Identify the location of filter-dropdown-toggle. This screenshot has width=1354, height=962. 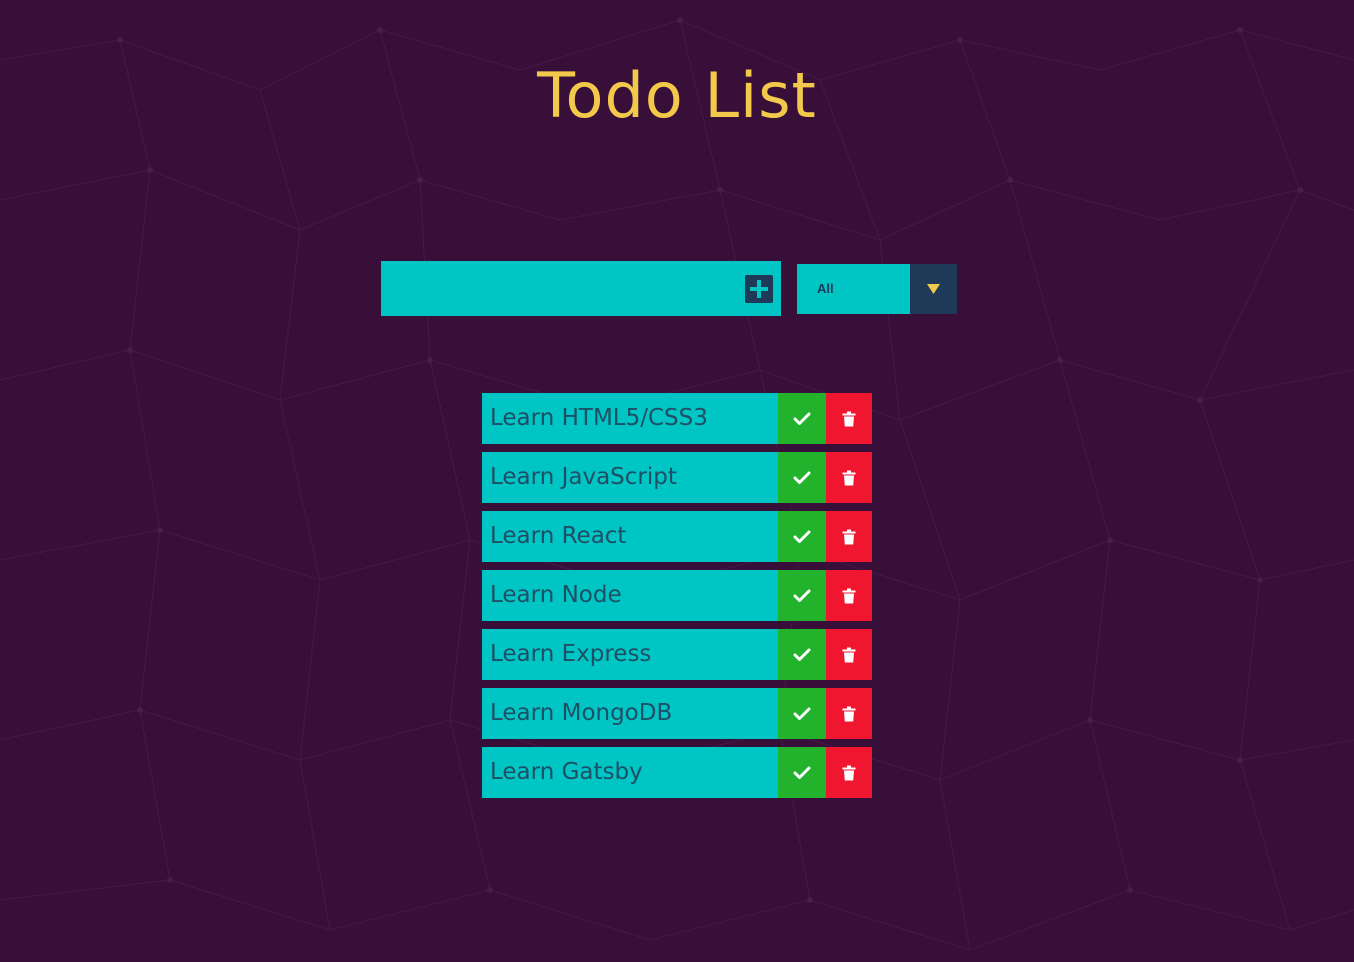
(933, 289).